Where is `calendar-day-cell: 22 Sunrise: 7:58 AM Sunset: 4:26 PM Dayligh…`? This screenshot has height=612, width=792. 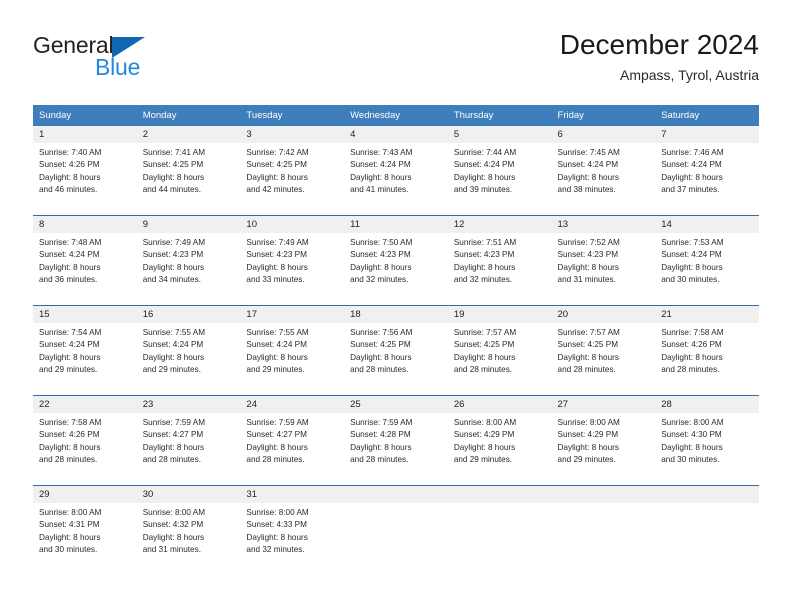
calendar-day-cell: 22 Sunrise: 7:58 AM Sunset: 4:26 PM Dayligh… is located at coordinates (85, 440).